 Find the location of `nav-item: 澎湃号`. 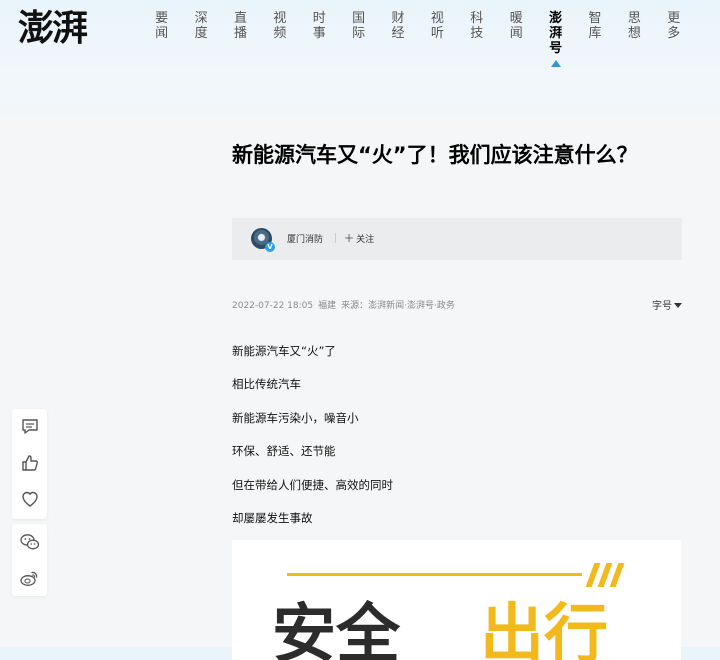

nav-item: 澎湃号 is located at coordinates (555, 39).